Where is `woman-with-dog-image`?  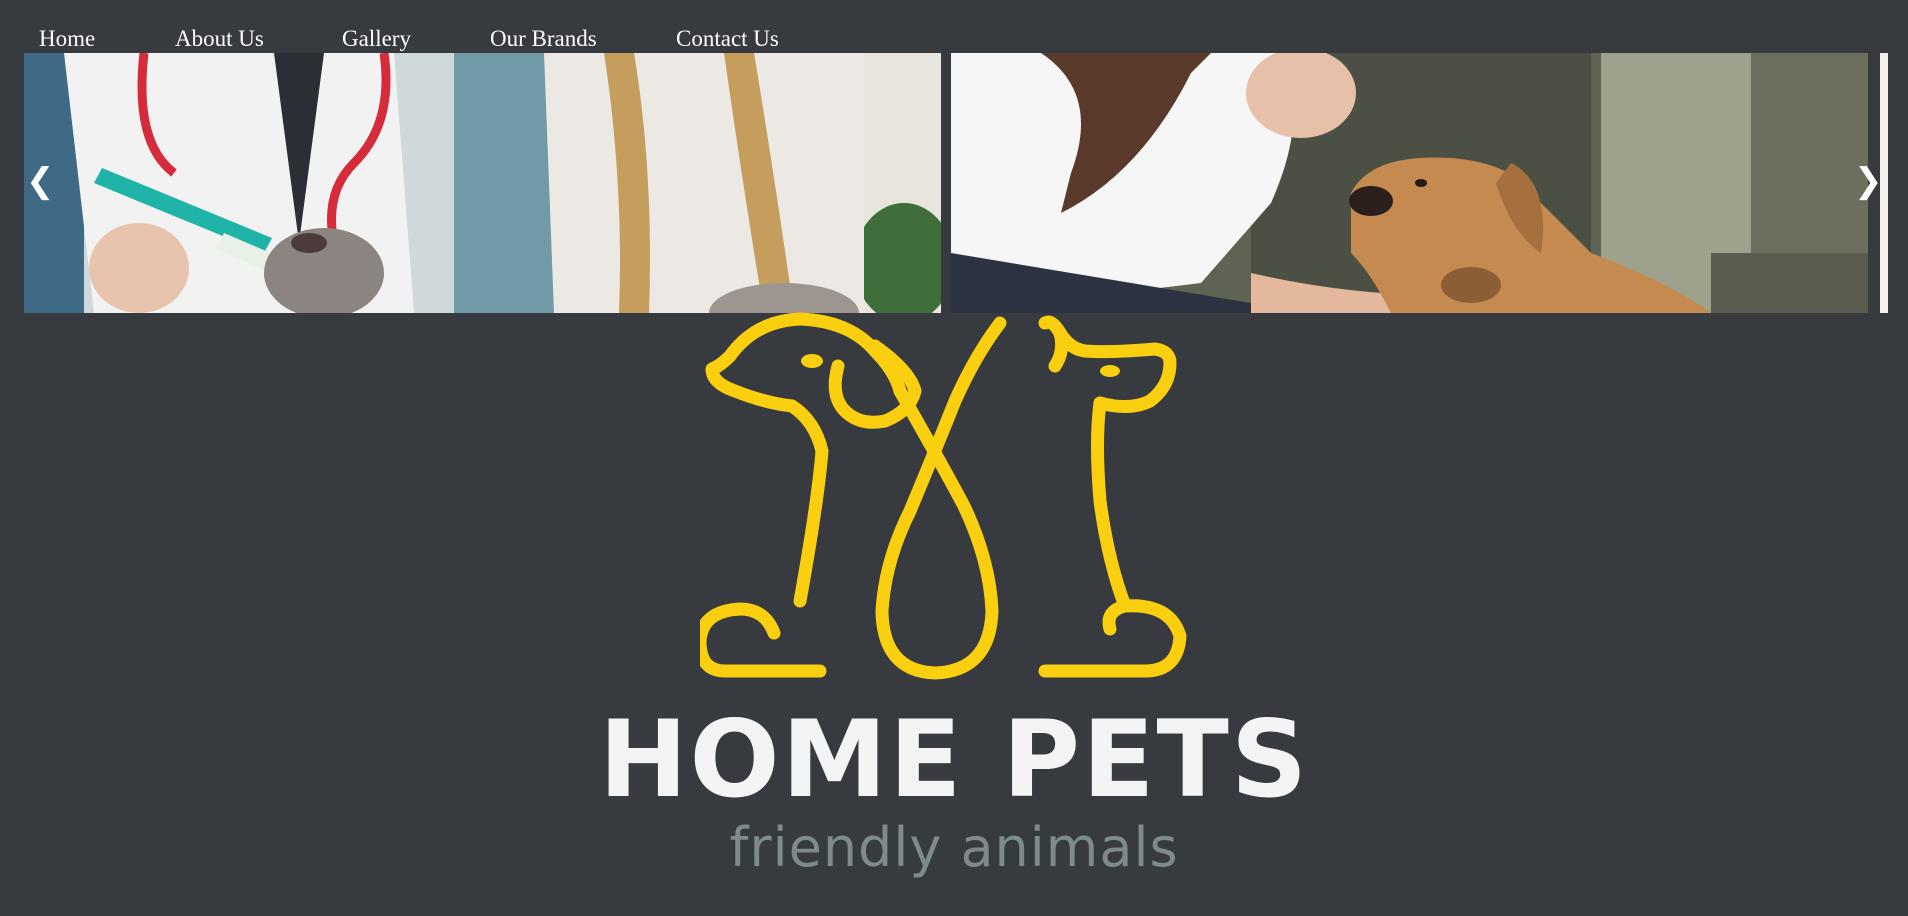 woman-with-dog-image is located at coordinates (1409, 183).